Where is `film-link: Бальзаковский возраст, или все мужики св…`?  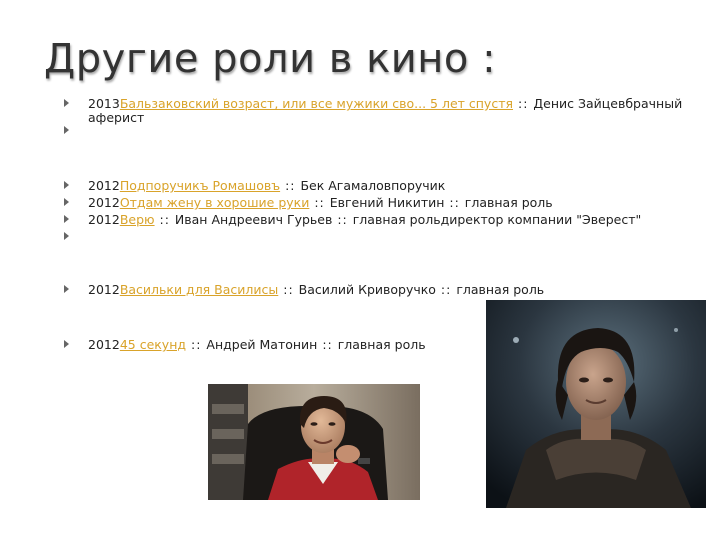
film-link: Бальзаковский возраст, или все мужики св… is located at coordinates (316, 103).